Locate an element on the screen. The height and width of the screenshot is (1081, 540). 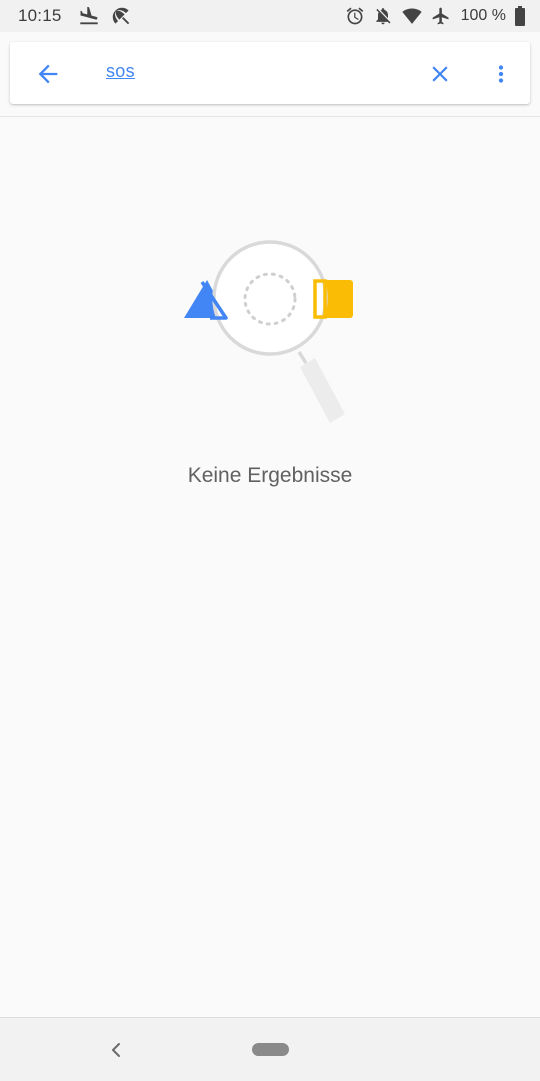
alarm-icon is located at coordinates (355, 16).